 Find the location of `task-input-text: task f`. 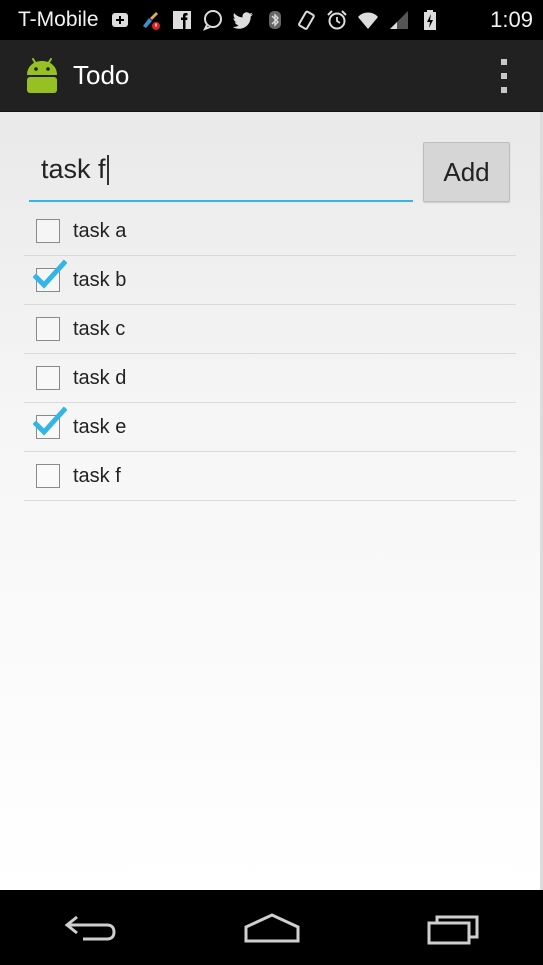

task-input-text: task f is located at coordinates (75, 169).